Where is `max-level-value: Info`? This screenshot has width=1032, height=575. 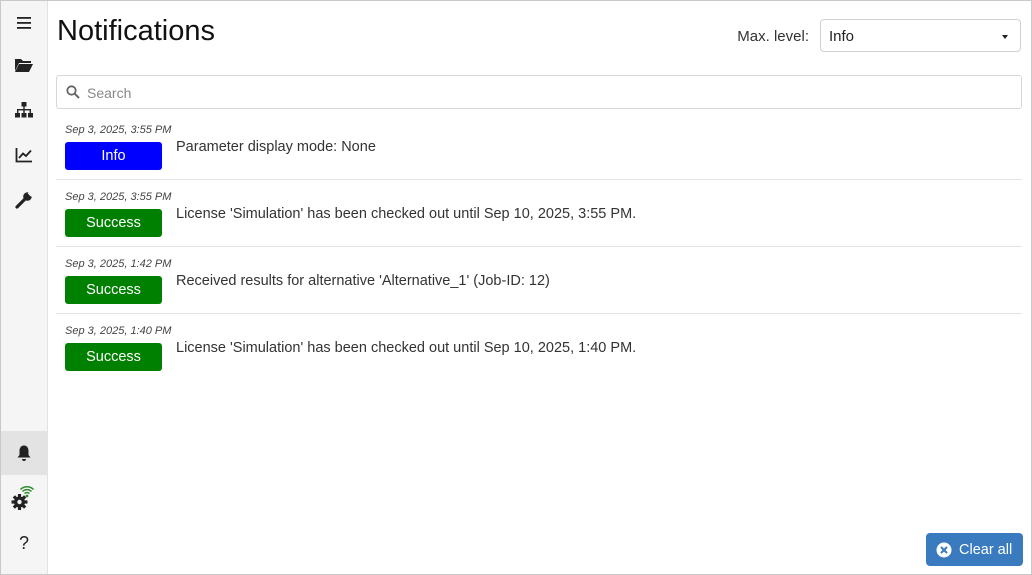 max-level-value: Info is located at coordinates (842, 36).